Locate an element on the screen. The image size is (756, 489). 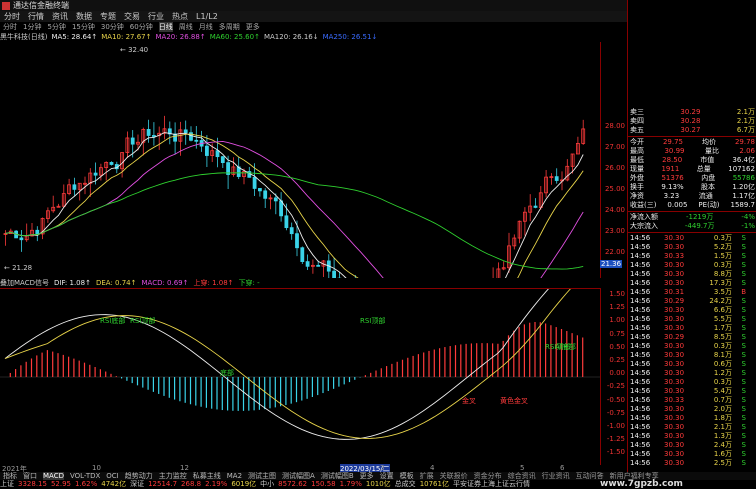
tick-row: 14:56 30.30 5.2万 S is located at coordinates (692, 247).